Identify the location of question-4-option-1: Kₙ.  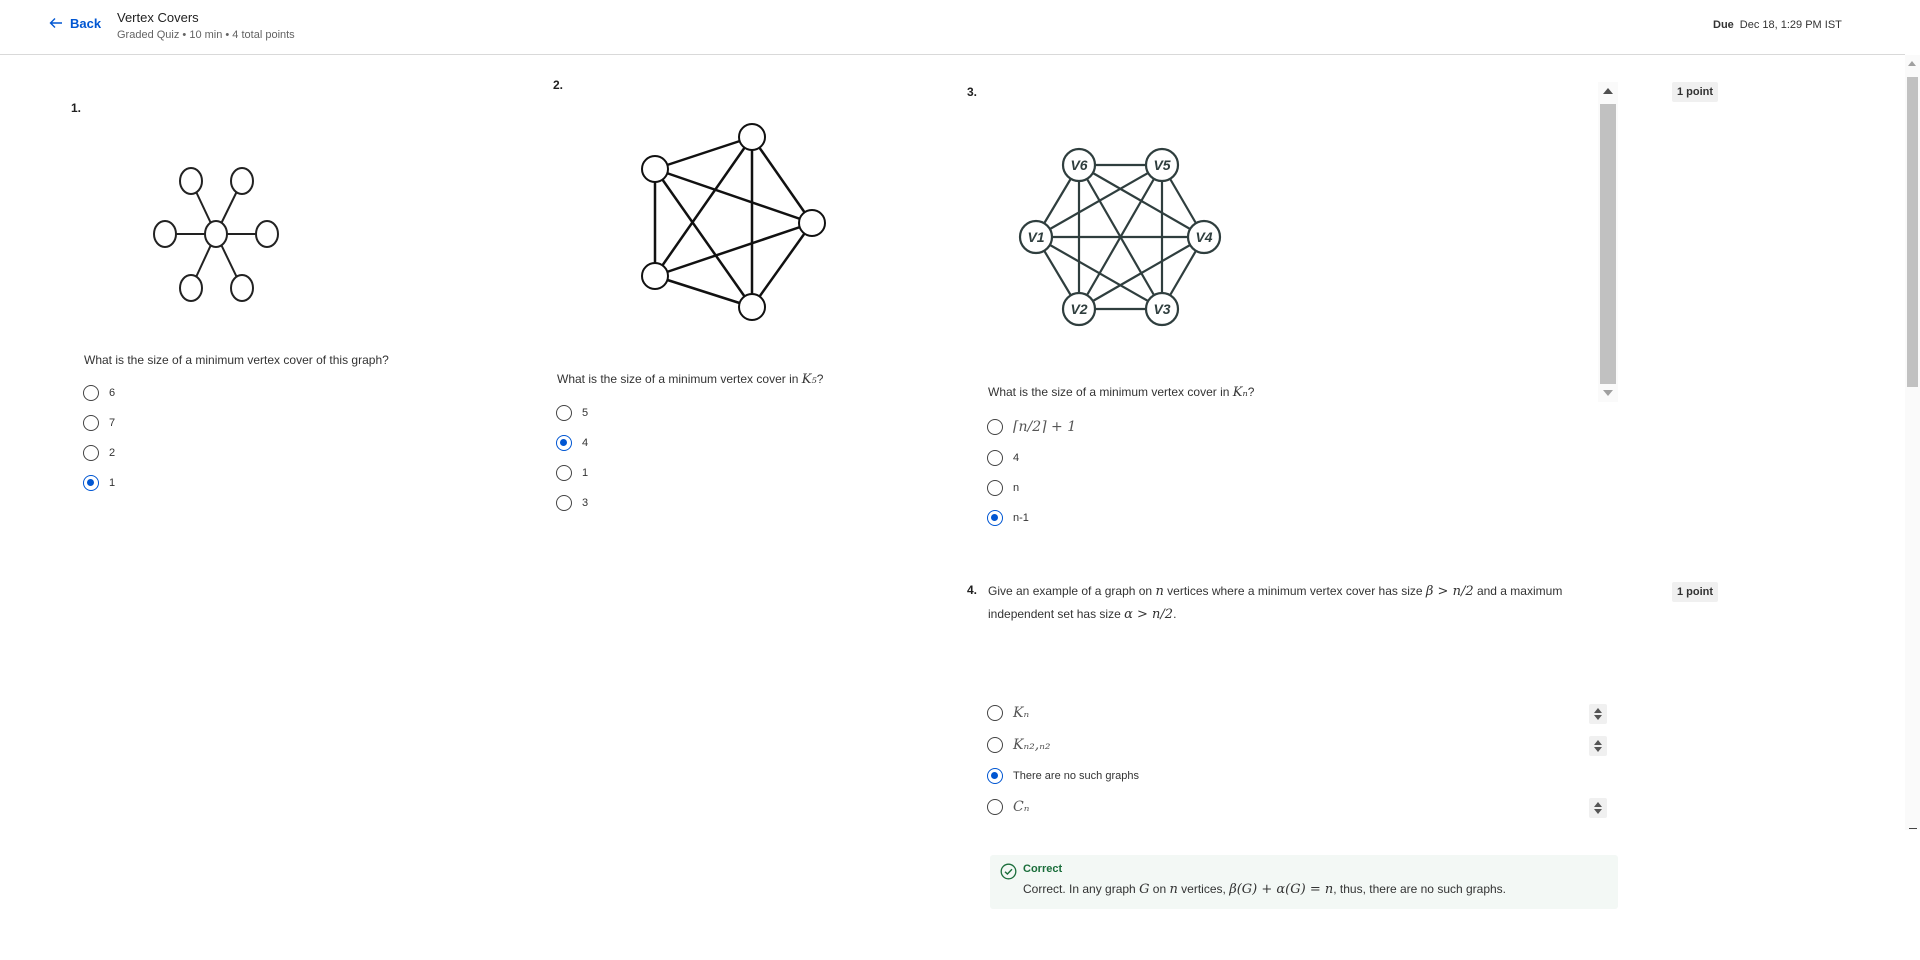
(1008, 713).